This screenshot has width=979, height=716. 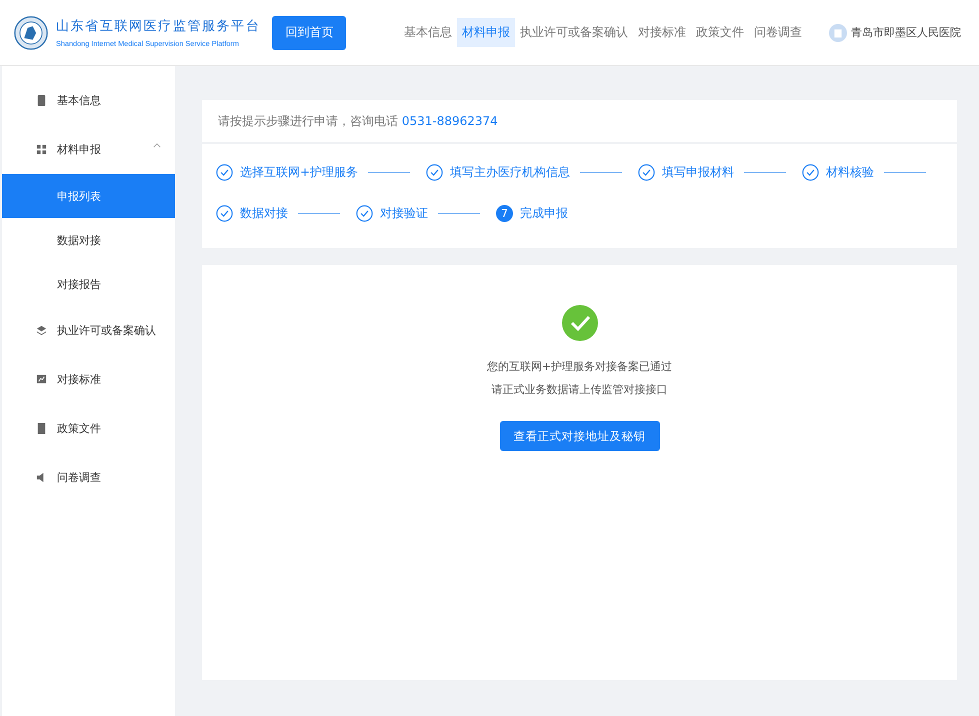 What do you see at coordinates (662, 32) in the screenshot?
I see `nav-tab: 对接标准` at bounding box center [662, 32].